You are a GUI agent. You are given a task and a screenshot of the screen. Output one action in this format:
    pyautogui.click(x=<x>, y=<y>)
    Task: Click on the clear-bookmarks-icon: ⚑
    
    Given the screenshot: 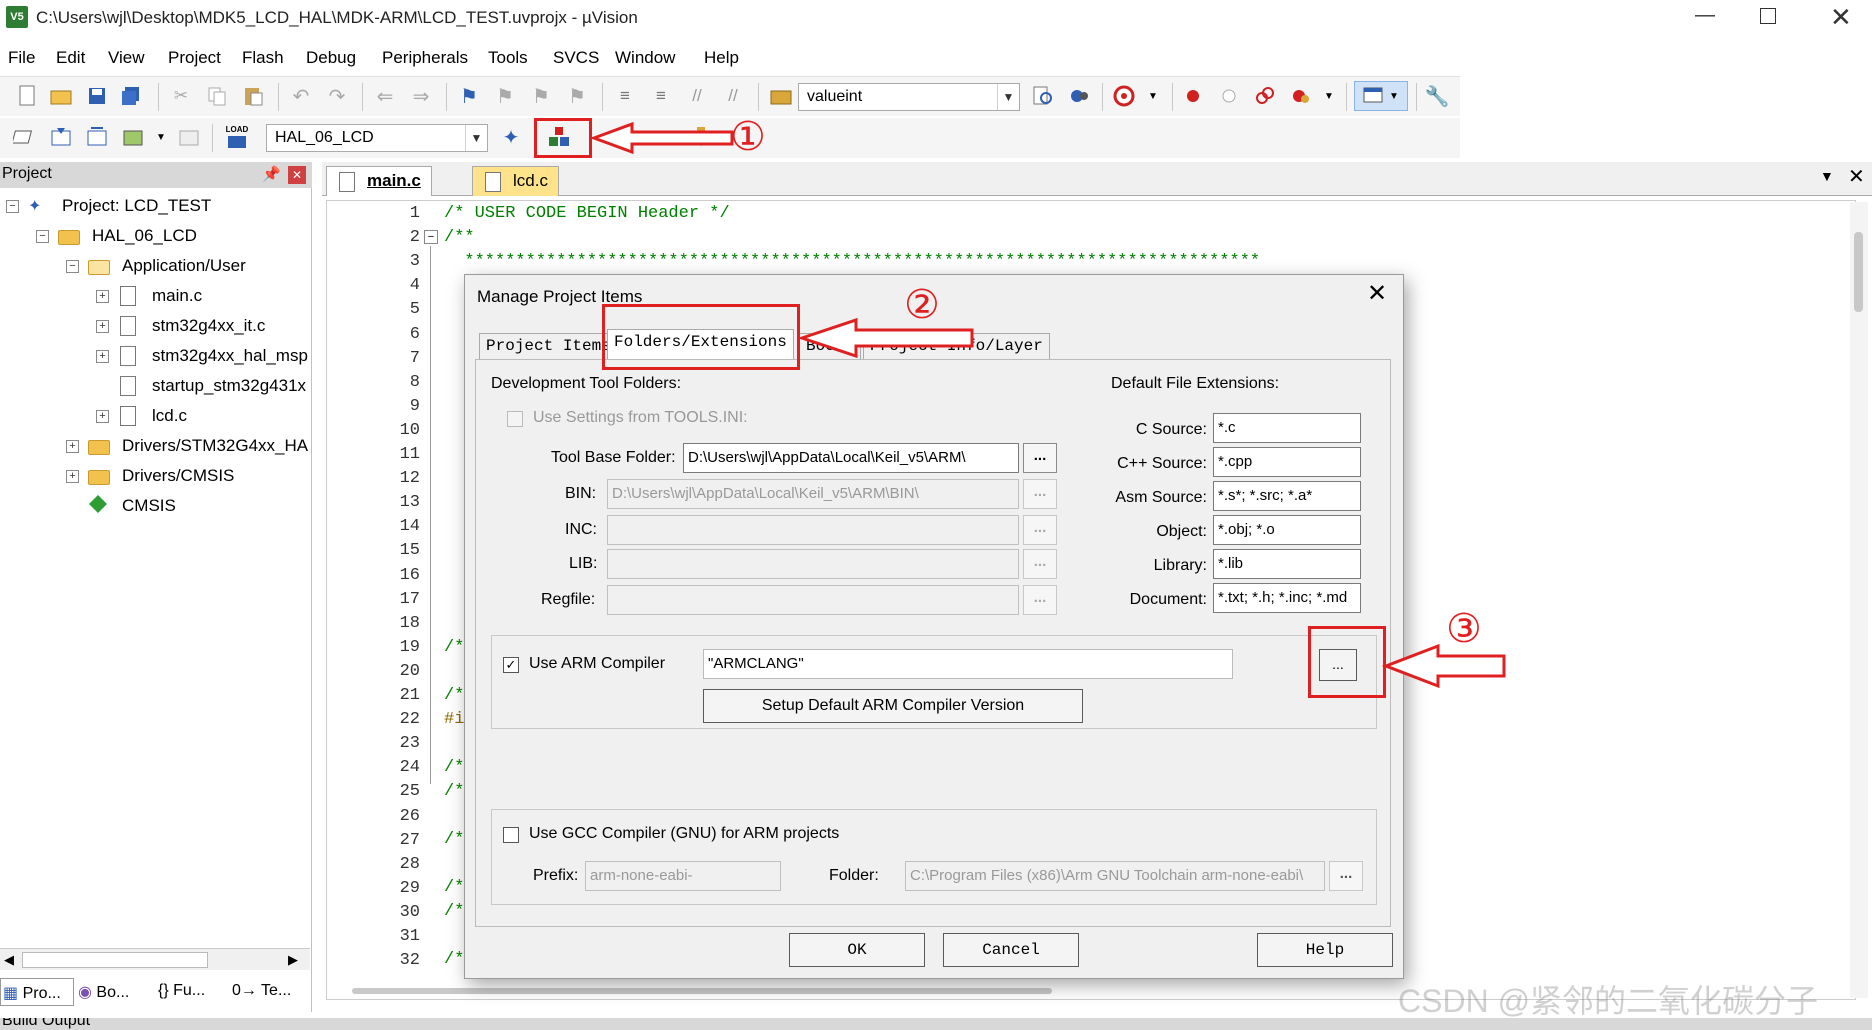 What is the action you would take?
    pyautogui.click(x=577, y=96)
    